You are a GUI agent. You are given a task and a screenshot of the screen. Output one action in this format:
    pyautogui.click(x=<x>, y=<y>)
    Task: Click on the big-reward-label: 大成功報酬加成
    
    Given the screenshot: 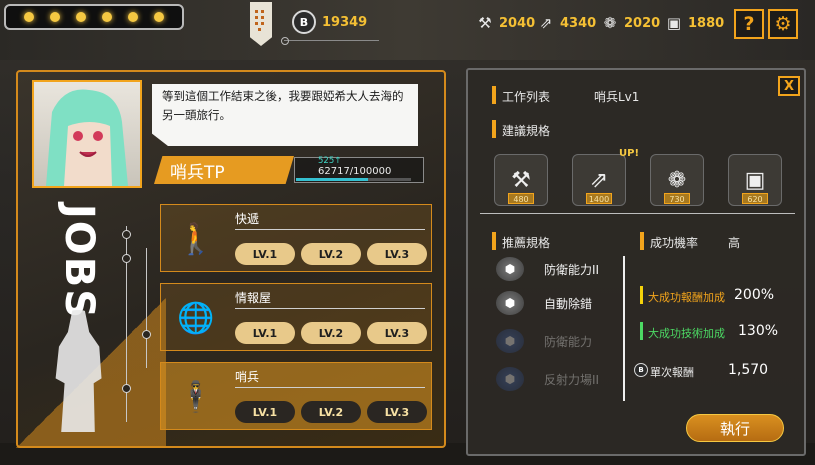 What is the action you would take?
    pyautogui.click(x=686, y=297)
    